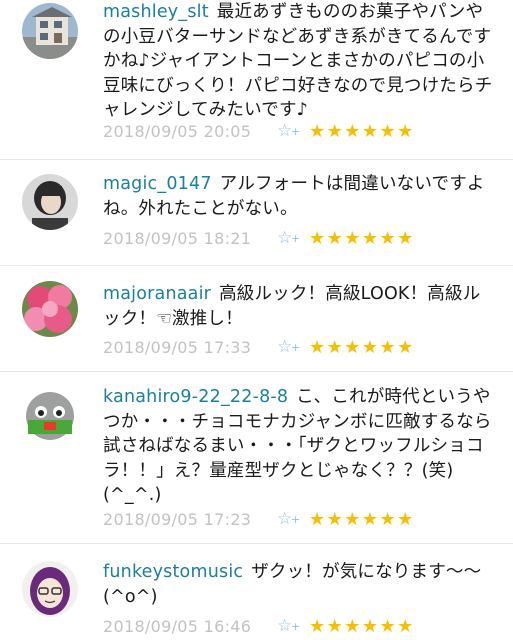 The height and width of the screenshot is (640, 513). Describe the element at coordinates (173, 572) in the screenshot. I see `username-link: funkeystomusic` at that location.